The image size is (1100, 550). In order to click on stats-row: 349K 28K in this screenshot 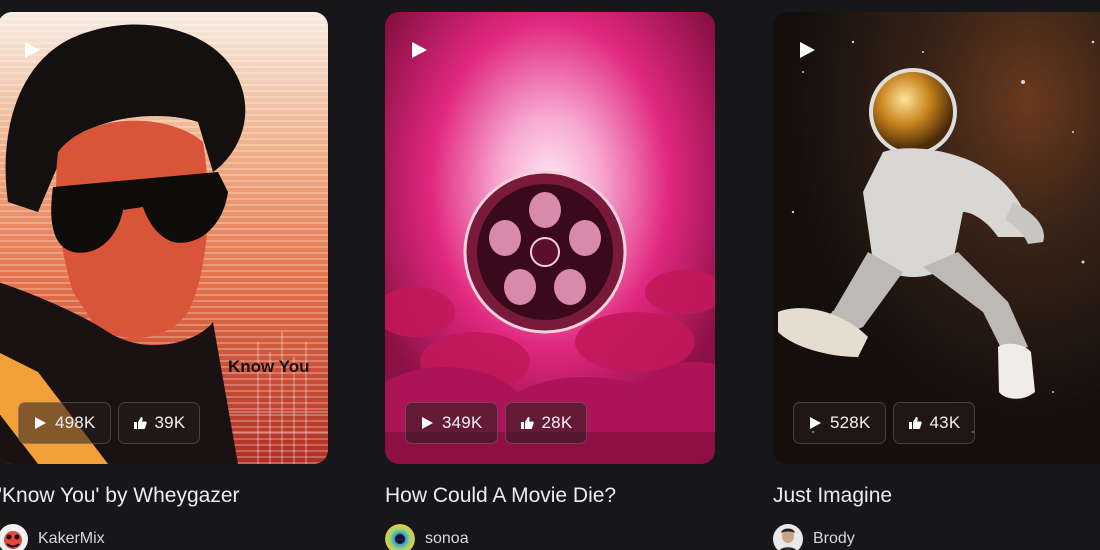, I will do `click(496, 423)`.